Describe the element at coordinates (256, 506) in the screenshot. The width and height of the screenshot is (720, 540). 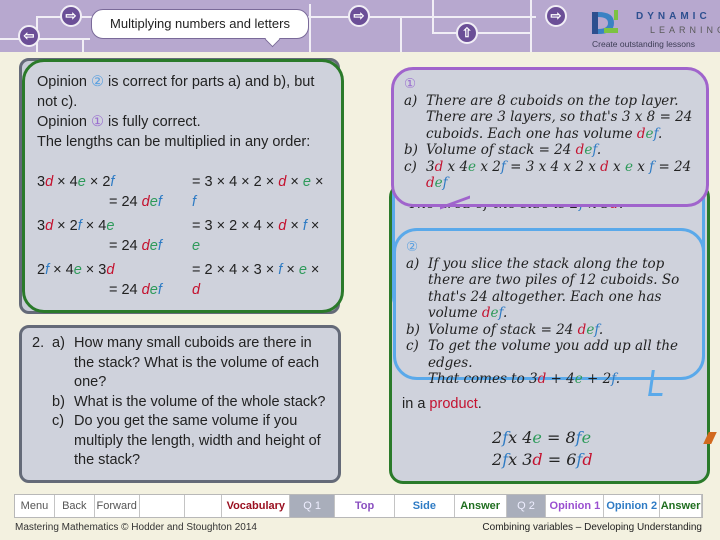
I see `nav-vocabulary-button: Vocabulary` at that location.